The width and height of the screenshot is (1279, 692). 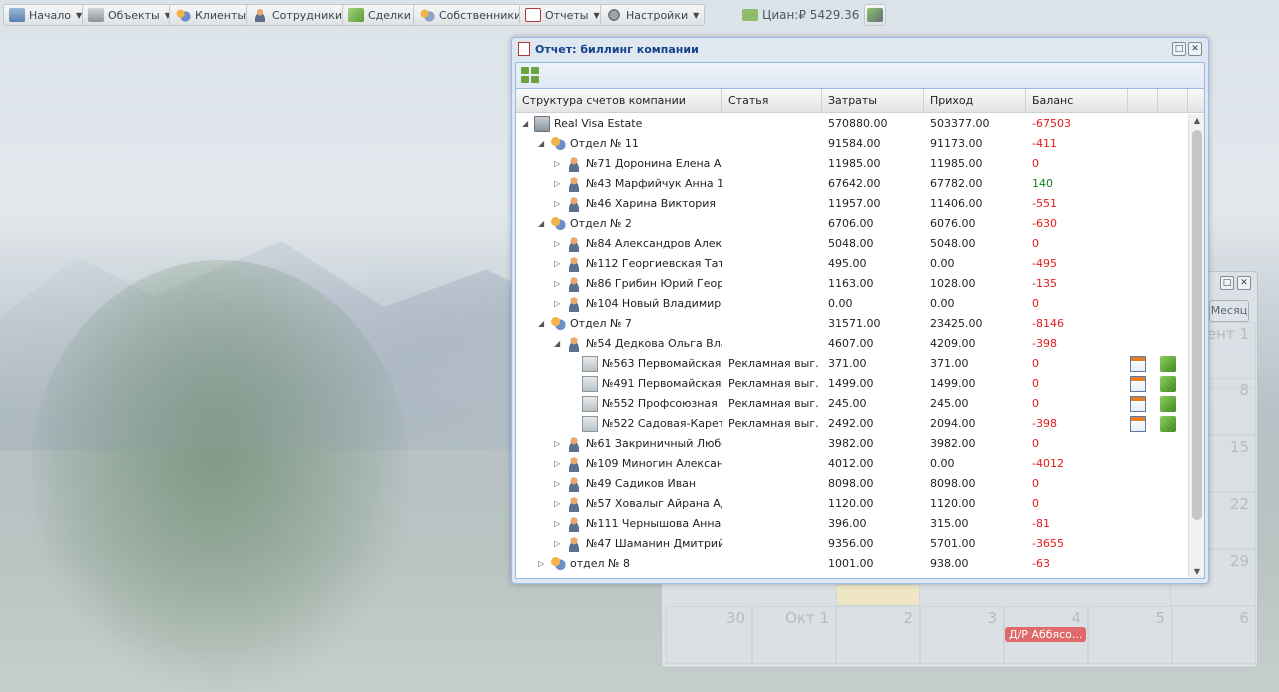 I want to click on table-row: ▷ №46 Харина Виктория 11957.00 11406.00 -551, so click(x=853, y=204).